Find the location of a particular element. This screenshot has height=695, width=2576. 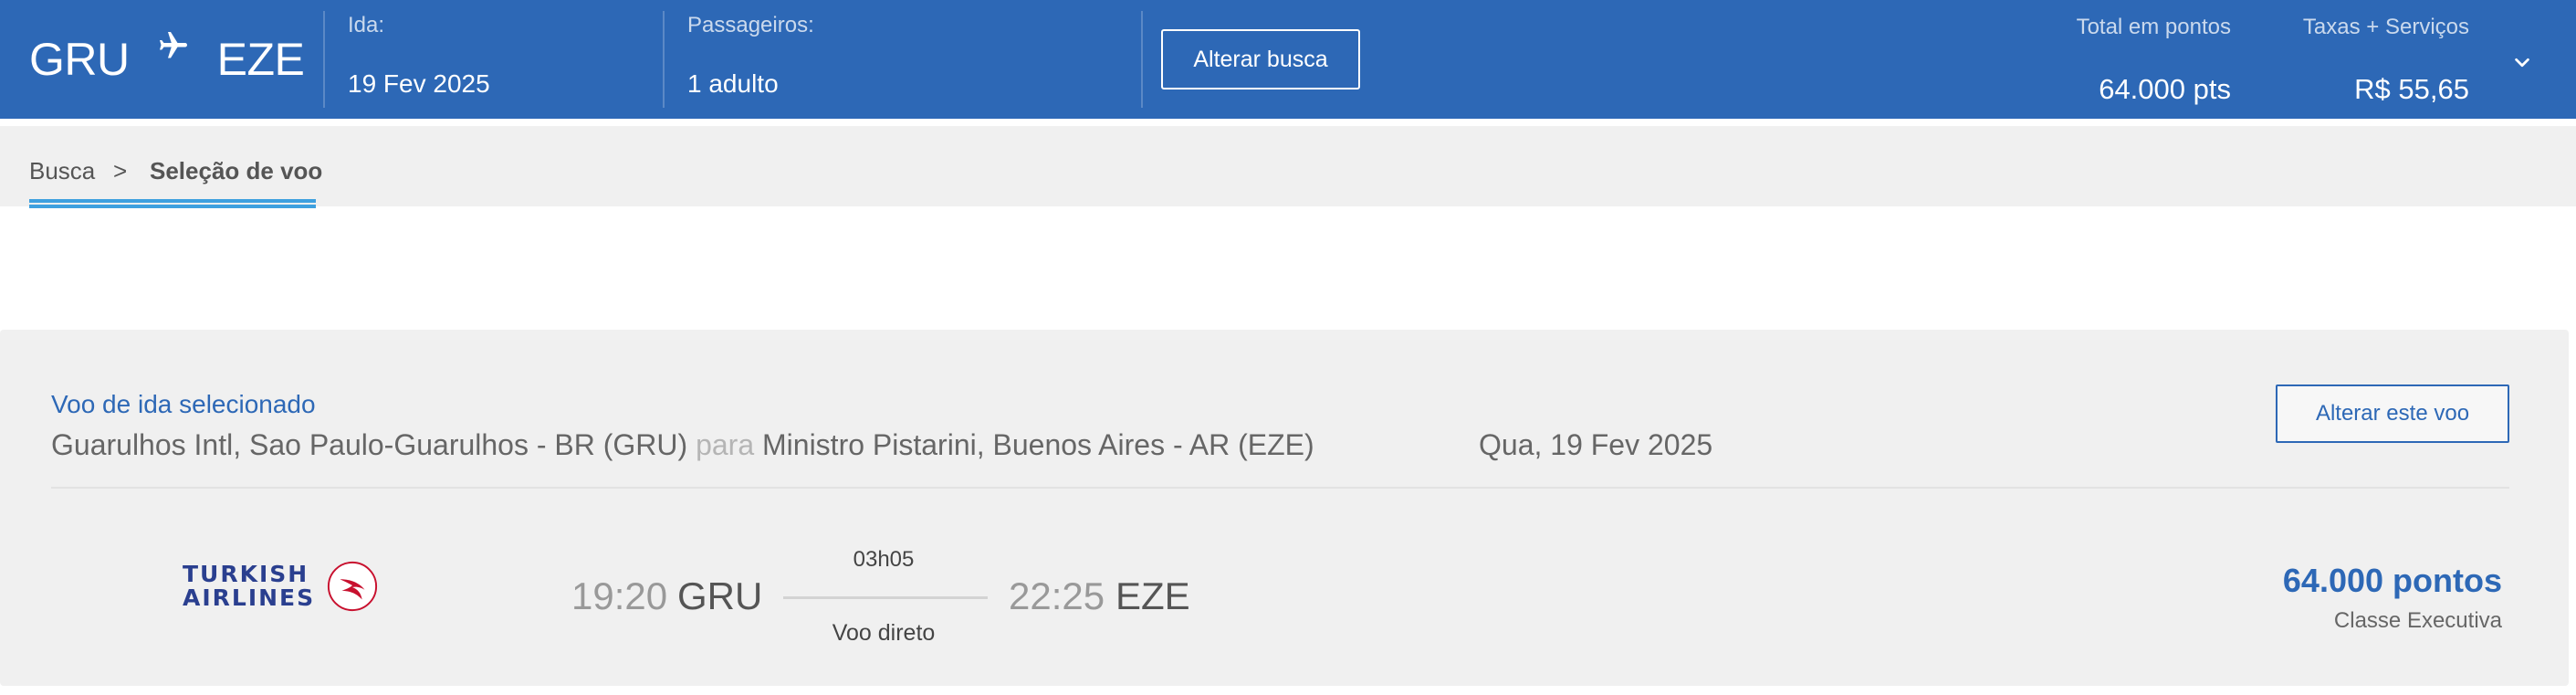

breadcrumb-item-flight-selection: Seleção de voo is located at coordinates (236, 170).